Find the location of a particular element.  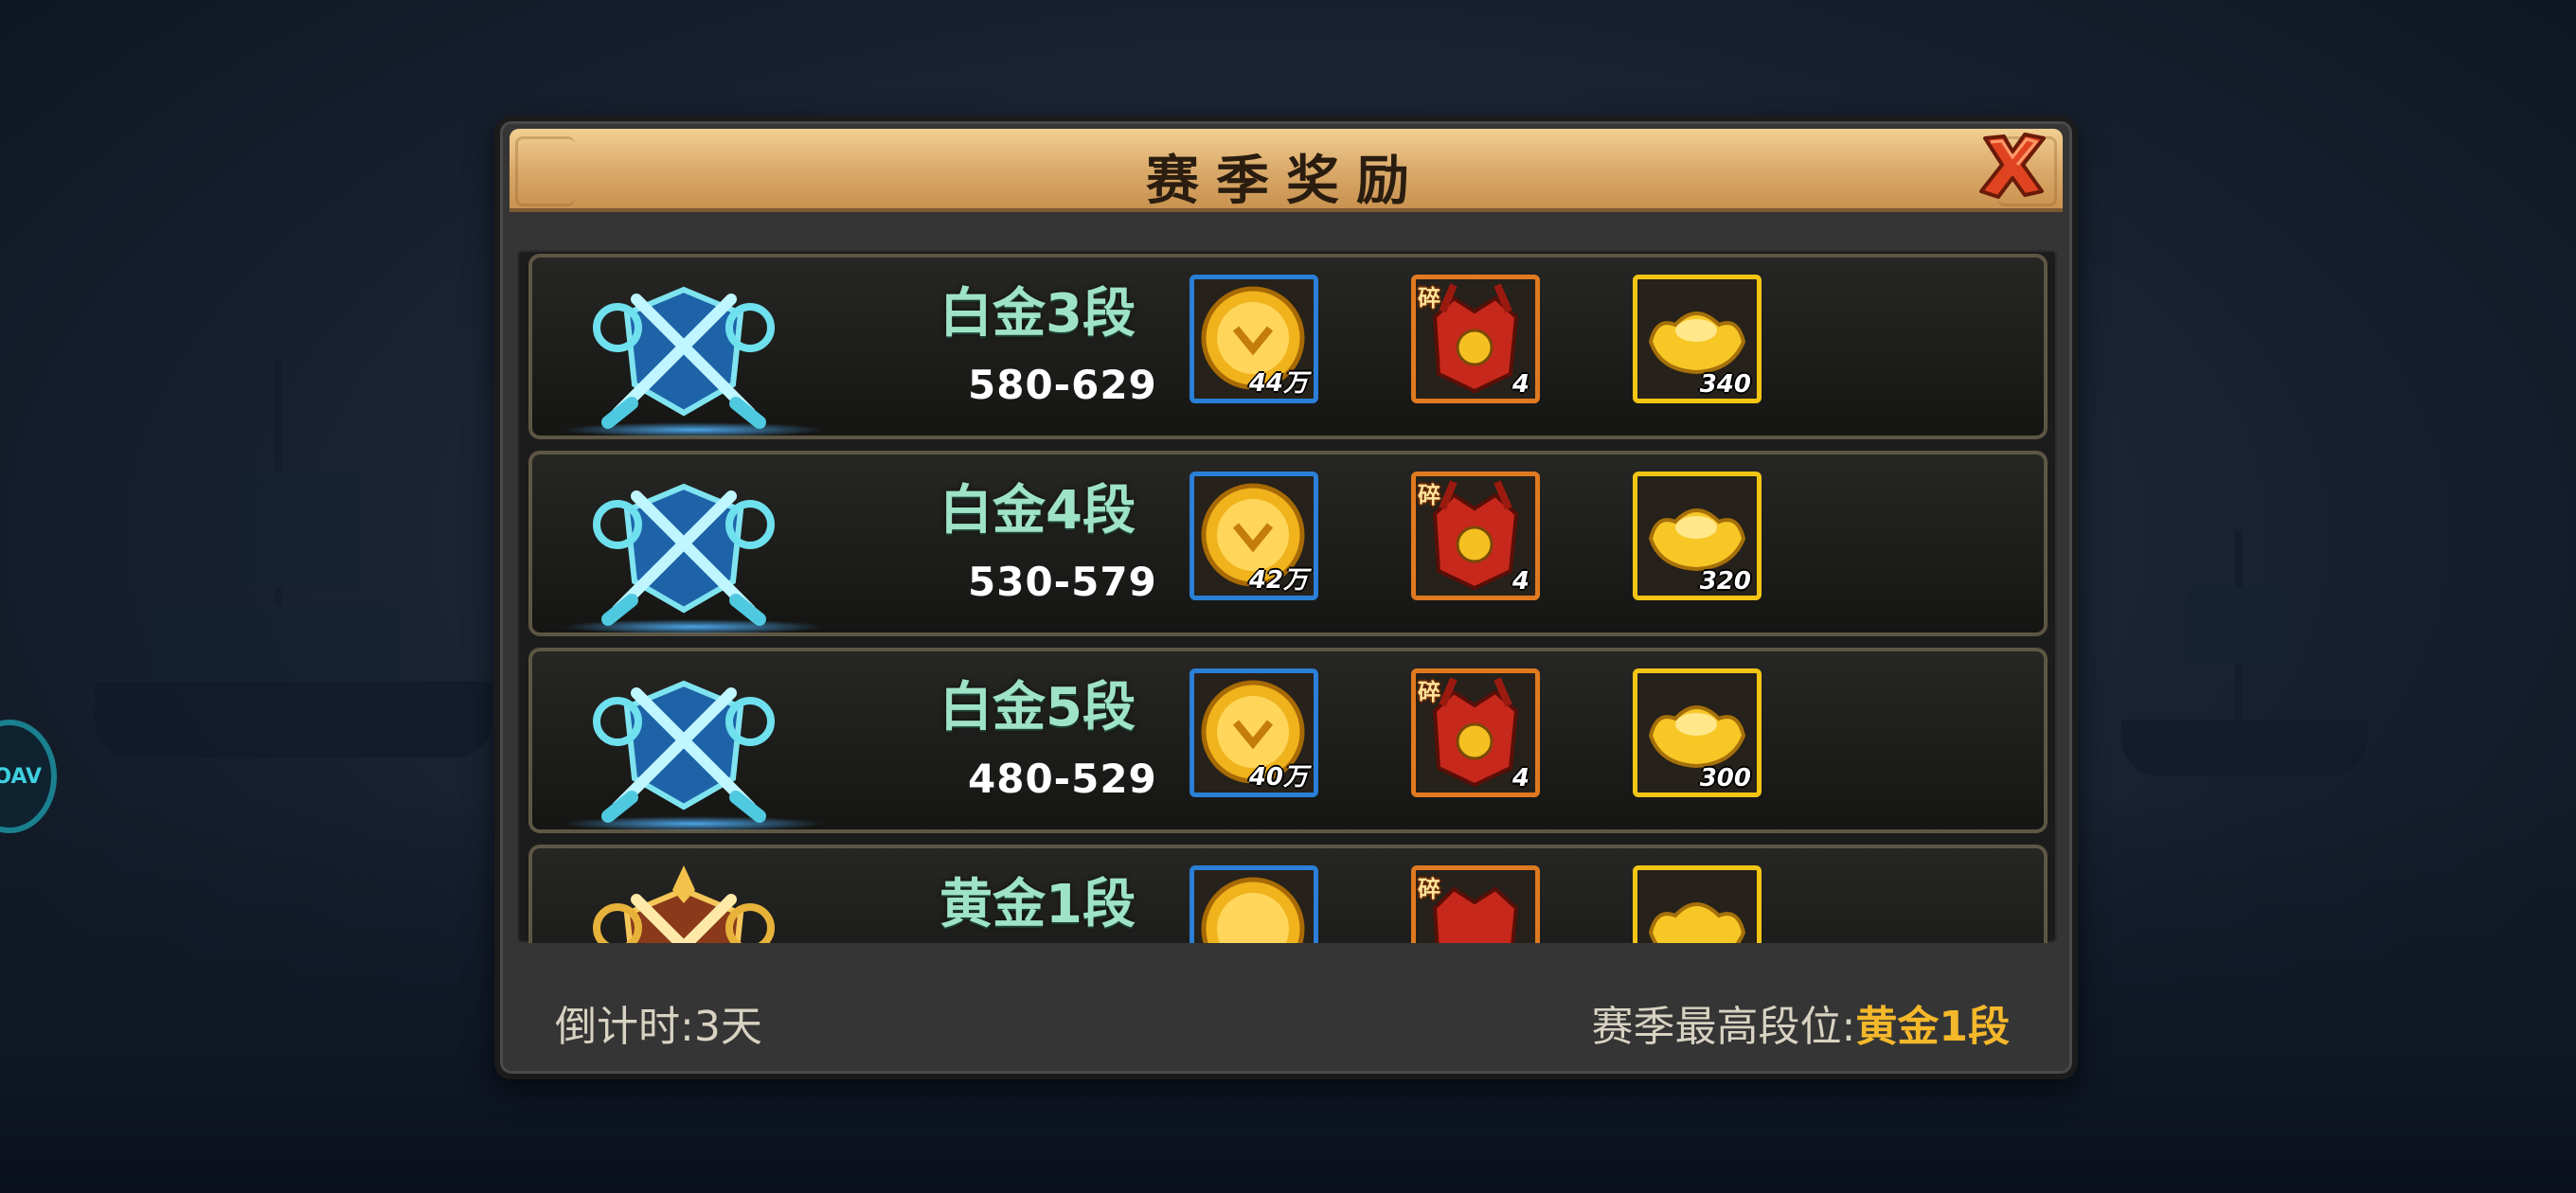

gold-ingot-icon is located at coordinates (1697, 922).